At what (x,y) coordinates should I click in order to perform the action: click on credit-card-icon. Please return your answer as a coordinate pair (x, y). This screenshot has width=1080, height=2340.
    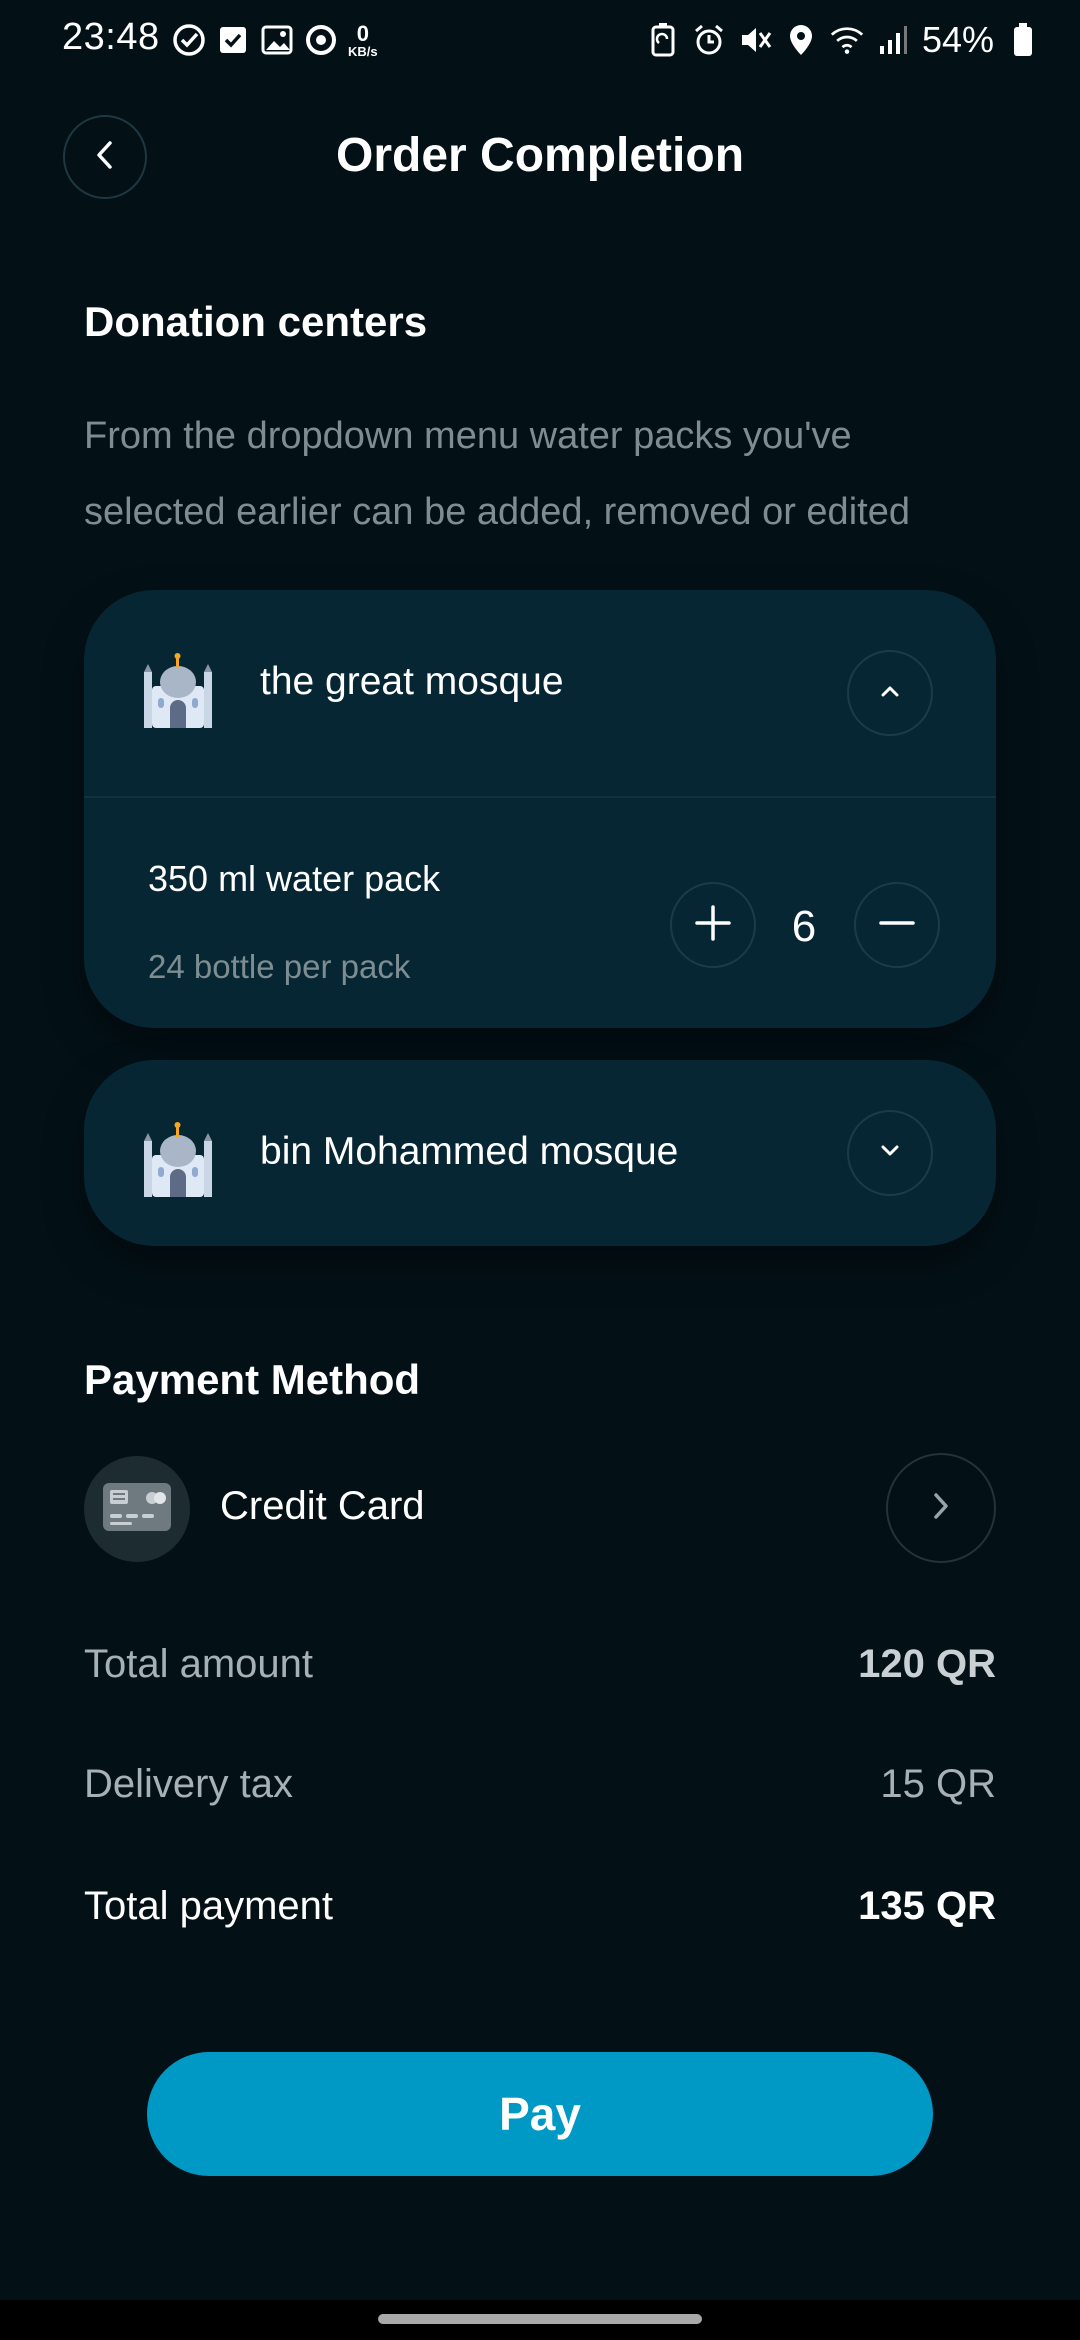
    Looking at the image, I should click on (137, 1509).